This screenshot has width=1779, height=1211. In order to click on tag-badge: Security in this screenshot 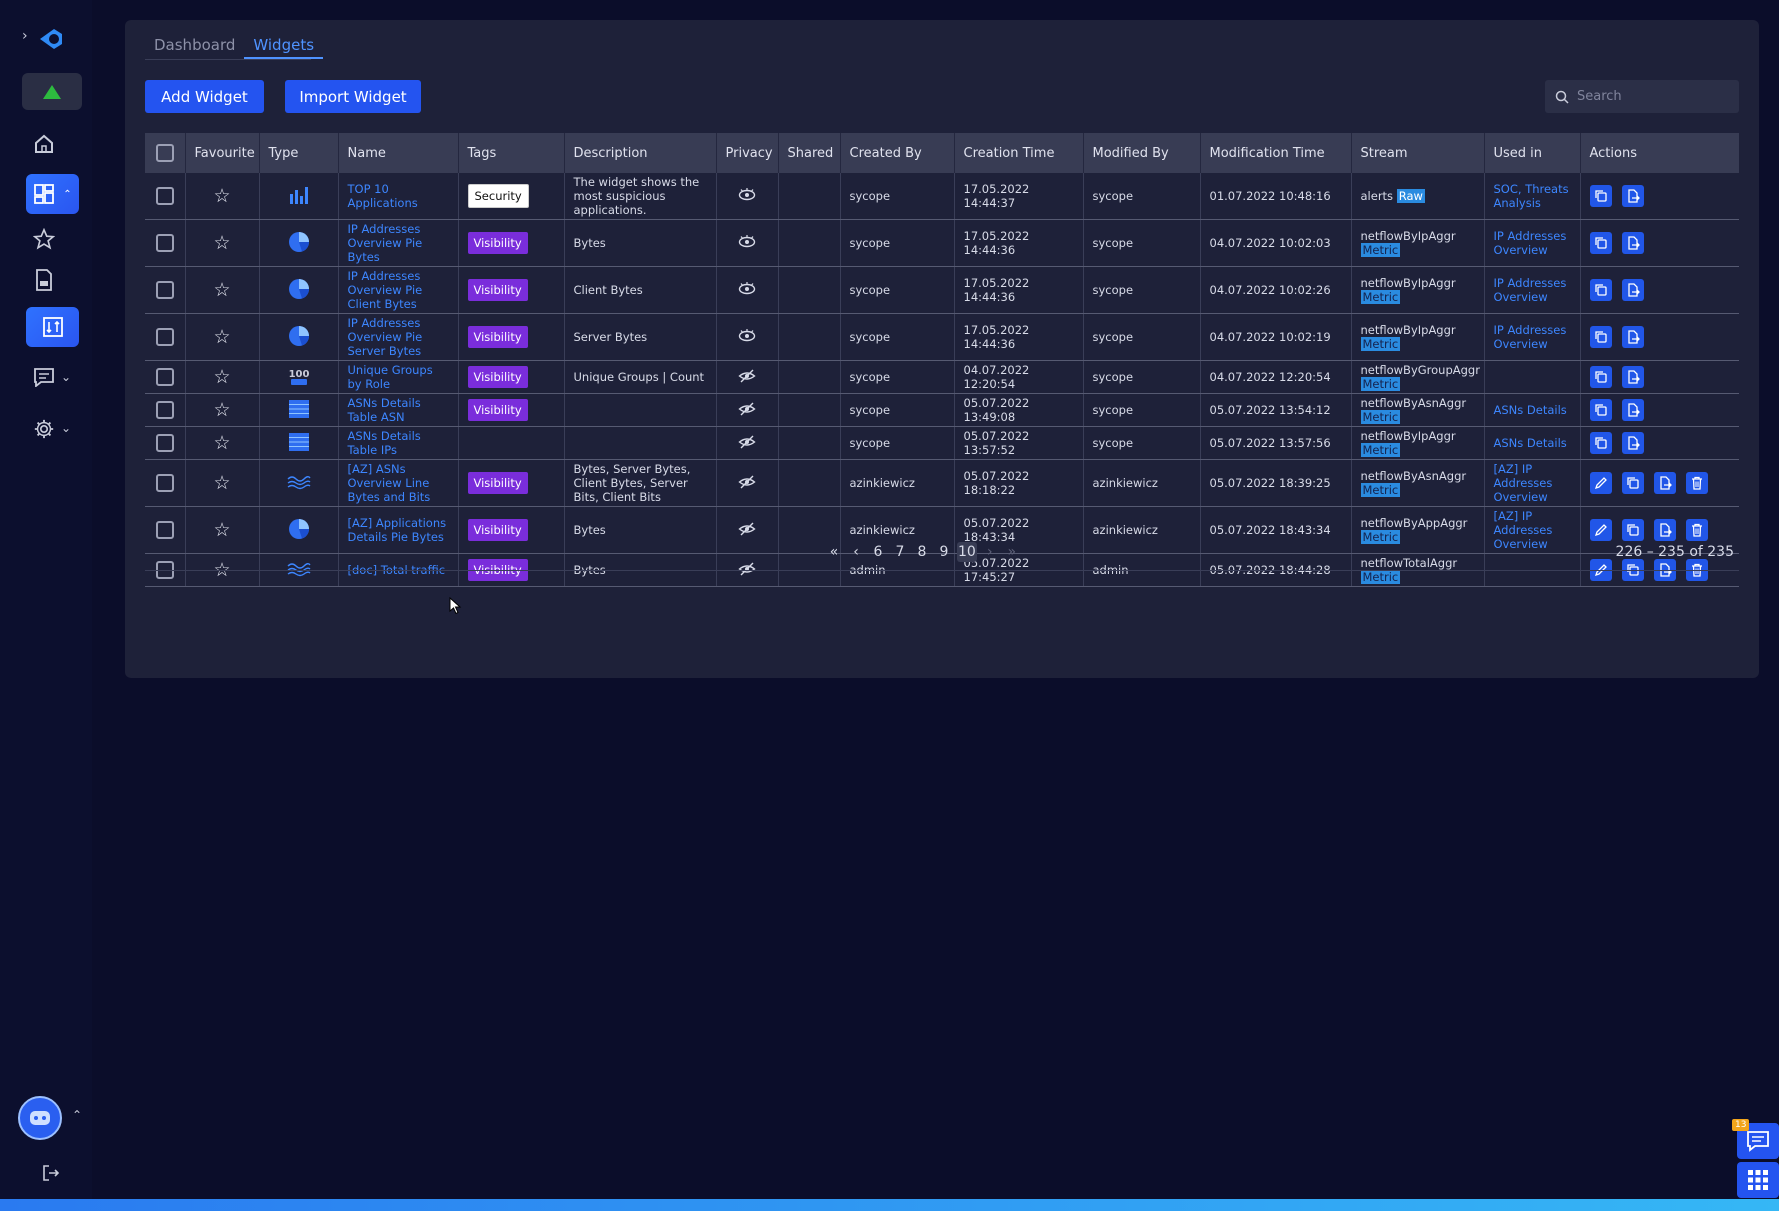, I will do `click(498, 196)`.